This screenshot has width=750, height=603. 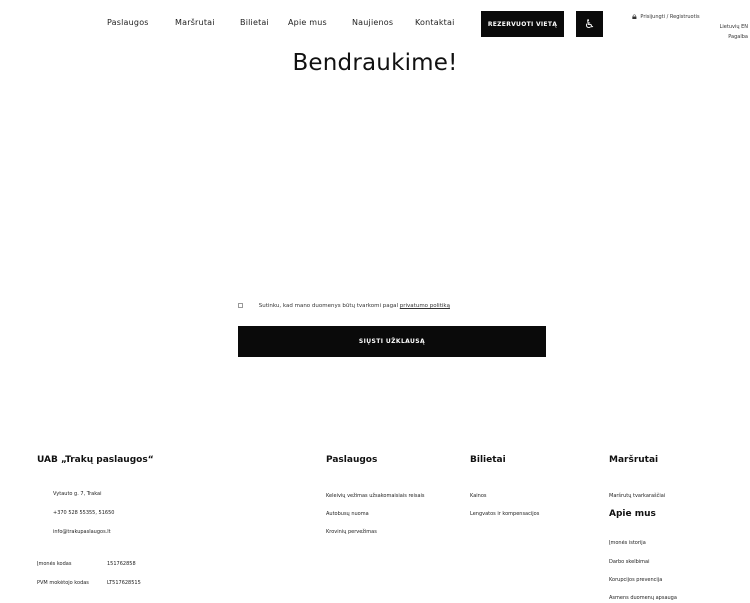 What do you see at coordinates (392, 341) in the screenshot?
I see `submit-button: Siųsti užklausą` at bounding box center [392, 341].